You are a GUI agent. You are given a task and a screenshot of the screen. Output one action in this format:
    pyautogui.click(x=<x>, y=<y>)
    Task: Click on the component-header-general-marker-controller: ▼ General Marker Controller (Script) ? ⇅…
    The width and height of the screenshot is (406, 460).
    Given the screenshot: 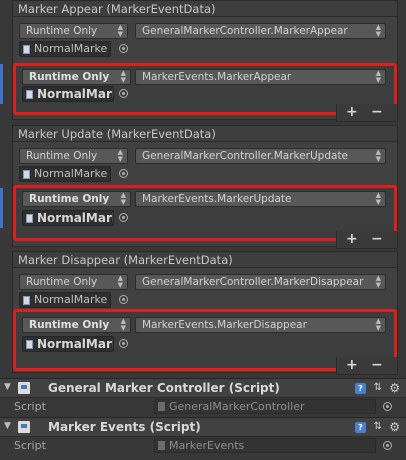 What is the action you would take?
    pyautogui.click(x=203, y=388)
    